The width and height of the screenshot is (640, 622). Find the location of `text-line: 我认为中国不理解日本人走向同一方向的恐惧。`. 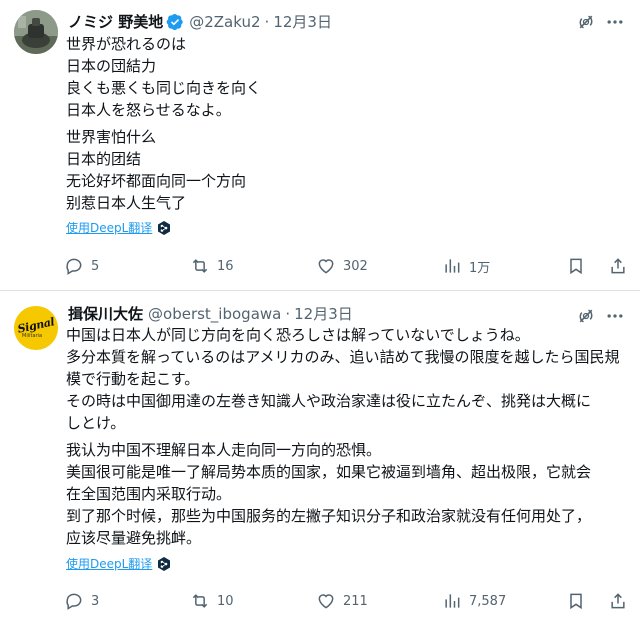

text-line: 我认为中国不理解日本人走向同一方向的恐惧。 is located at coordinates (224, 450).